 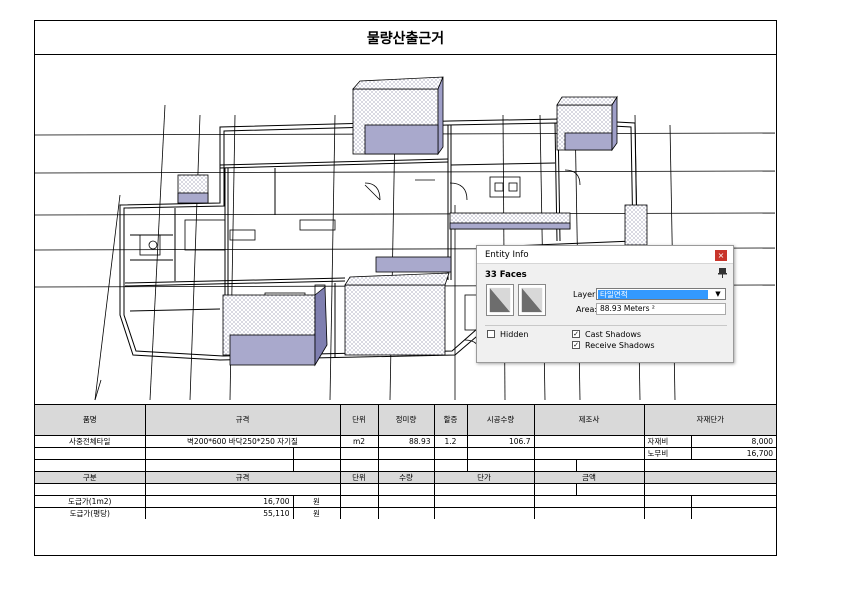 I want to click on entity-info-title: Entity Info, so click(x=507, y=255).